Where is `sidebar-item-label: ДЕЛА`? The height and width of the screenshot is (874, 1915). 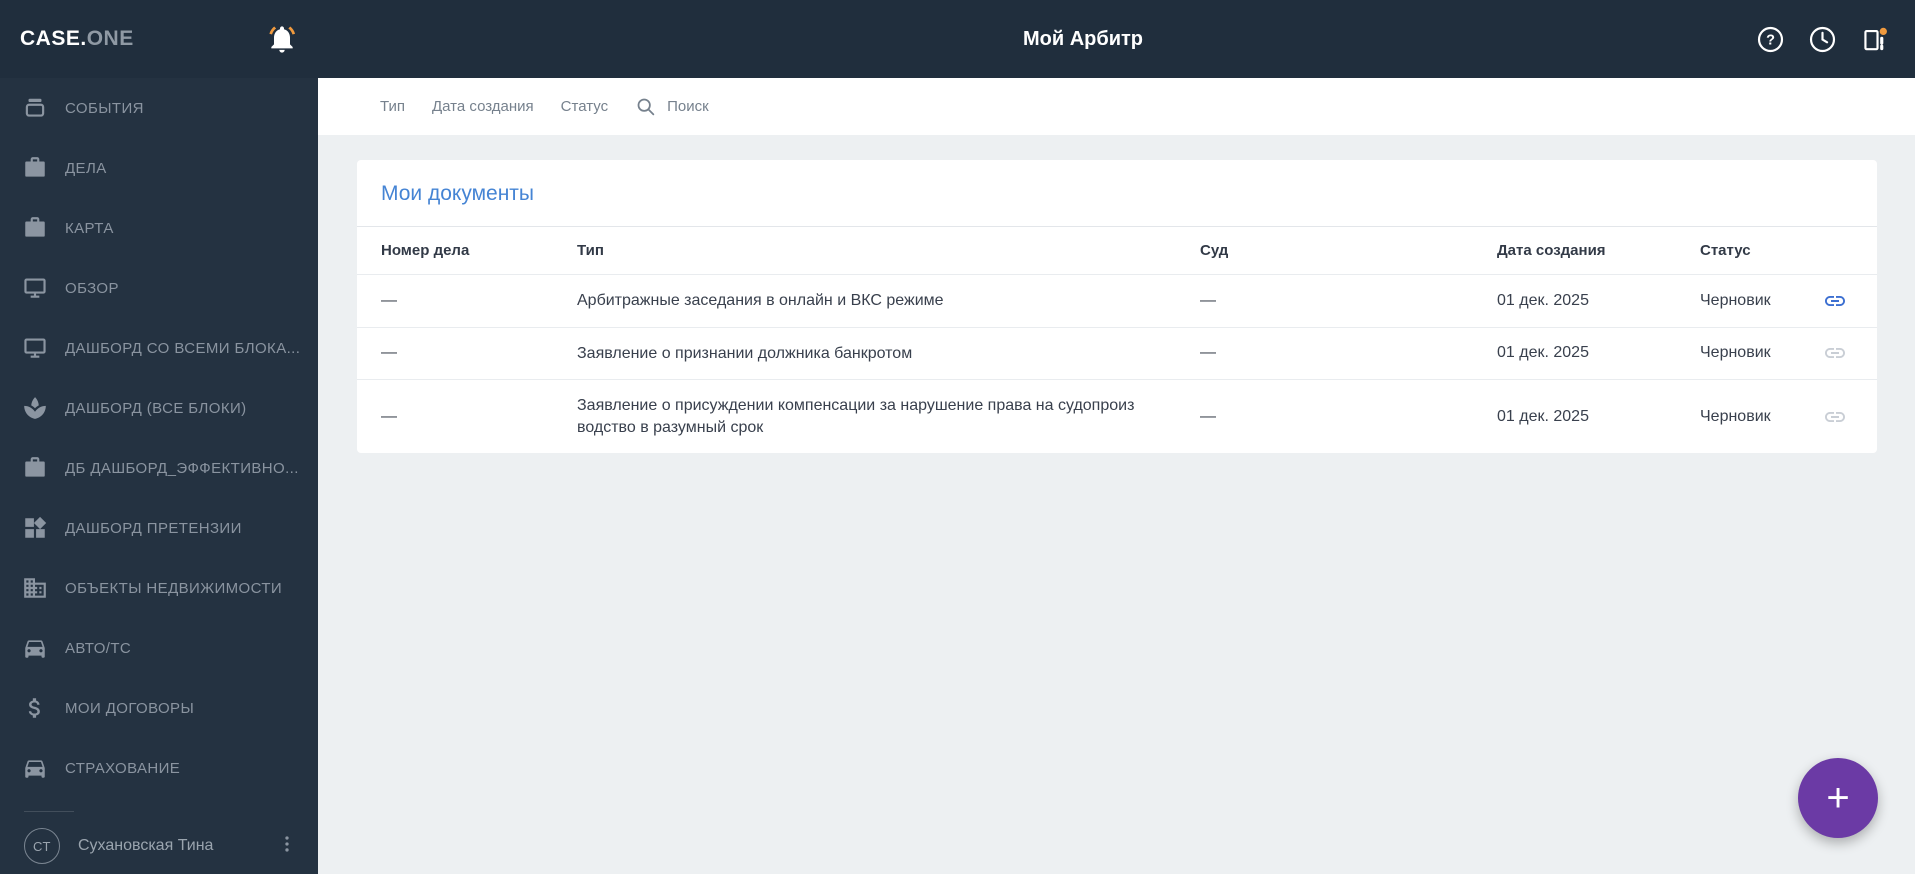 sidebar-item-label: ДЕЛА is located at coordinates (86, 168).